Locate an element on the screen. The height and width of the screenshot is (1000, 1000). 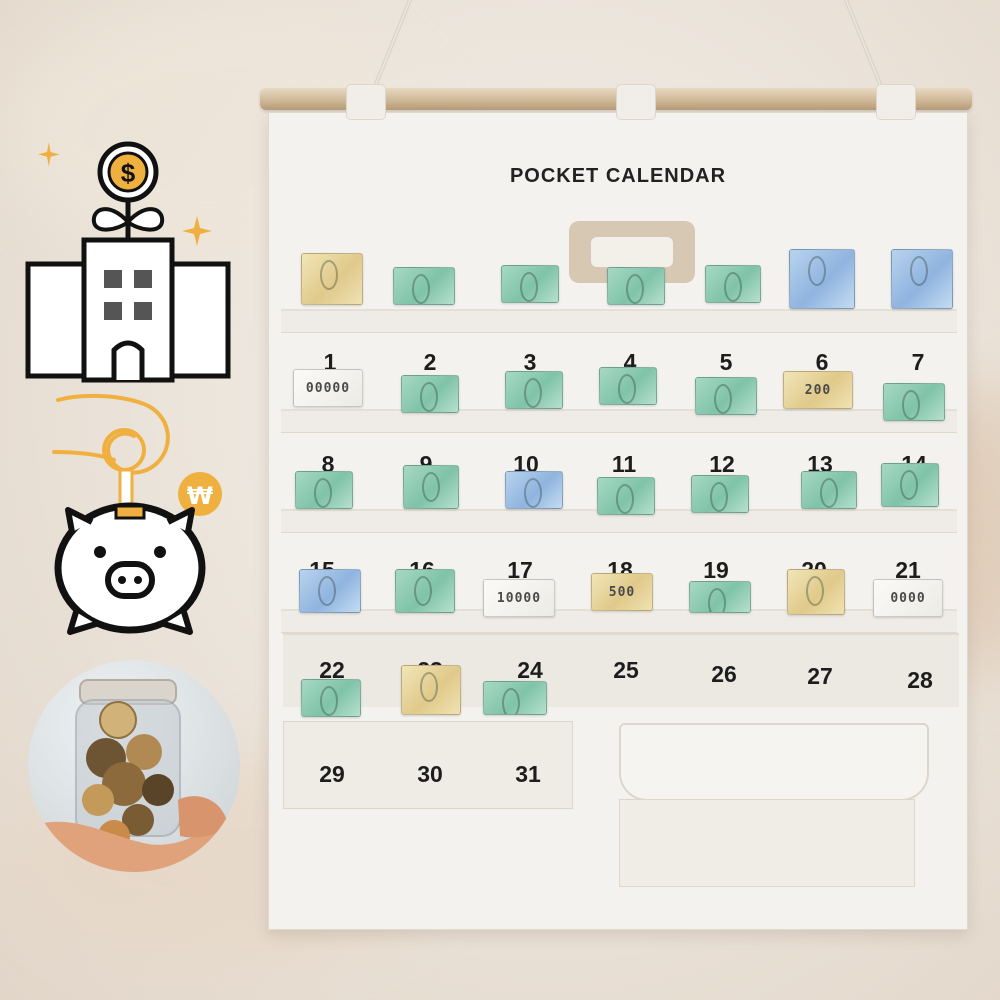
storage-pocket is located at coordinates (767, 843).